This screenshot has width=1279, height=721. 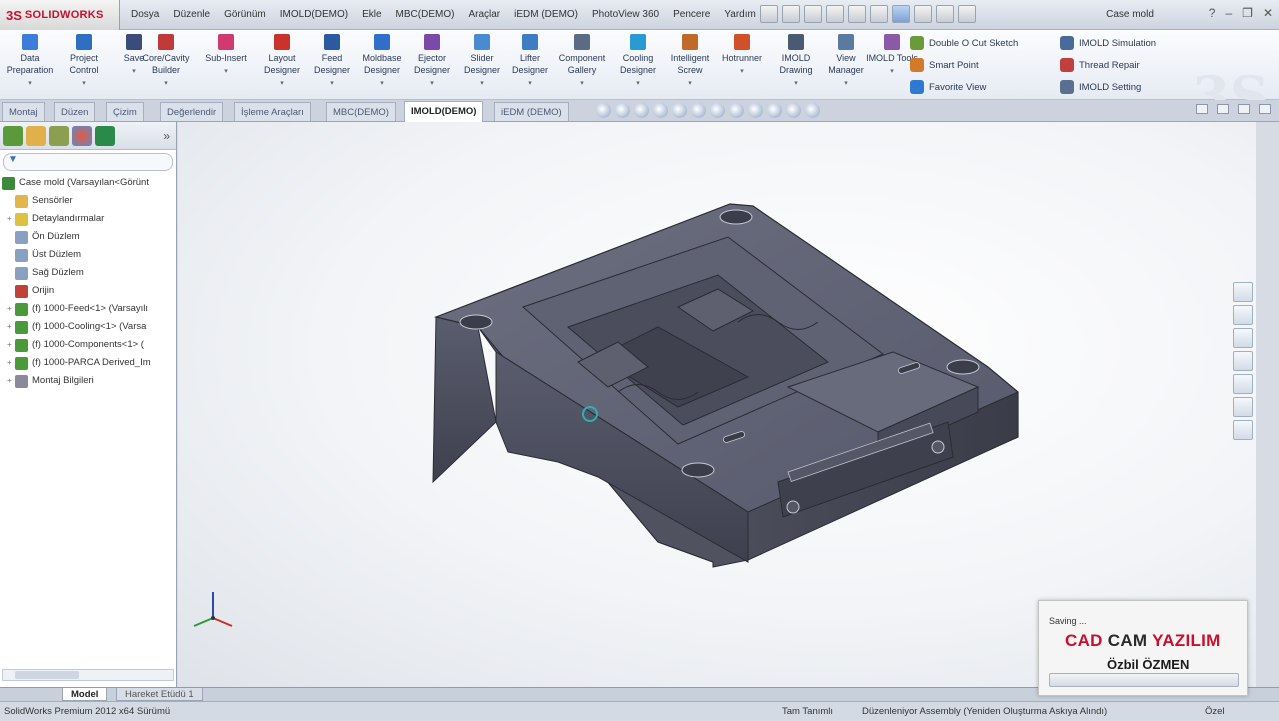 I want to click on scroll-thumb, so click(x=47, y=675).